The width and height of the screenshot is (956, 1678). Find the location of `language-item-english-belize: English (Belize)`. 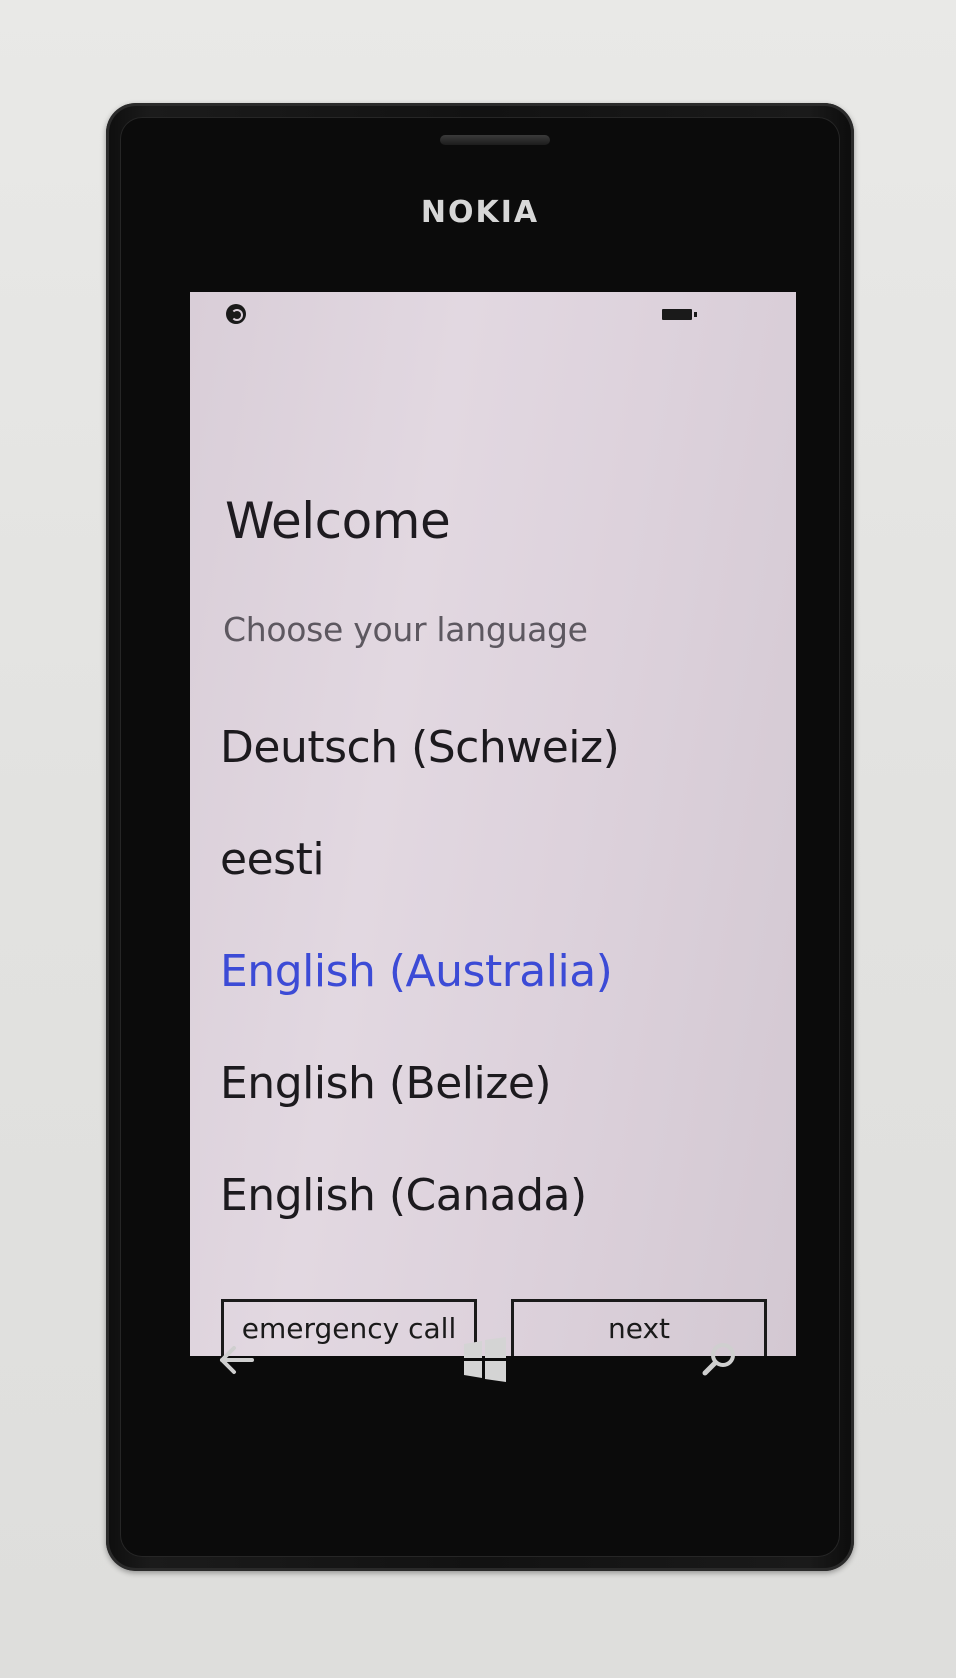

language-item-english-belize: English (Belize) is located at coordinates (419, 1084).